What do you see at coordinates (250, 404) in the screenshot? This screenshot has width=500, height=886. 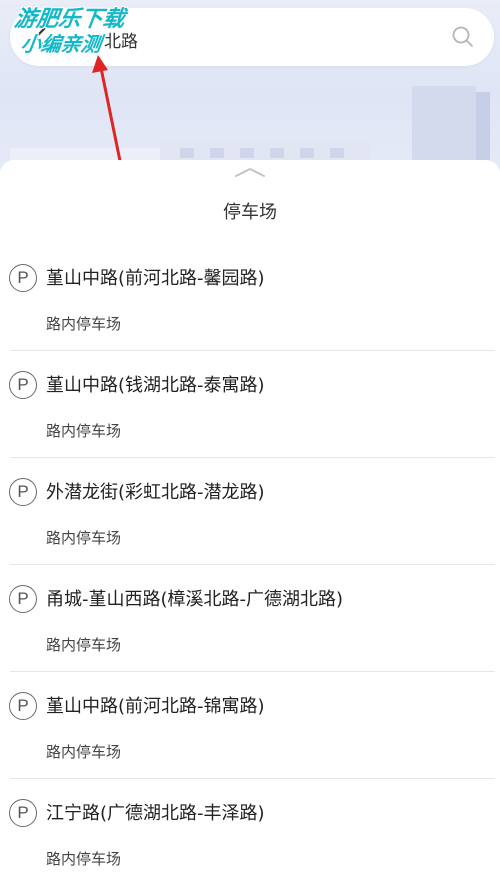 I see `parking-list-item: P 堇山中路(钱湖北路-泰寓路) 路内停车场` at bounding box center [250, 404].